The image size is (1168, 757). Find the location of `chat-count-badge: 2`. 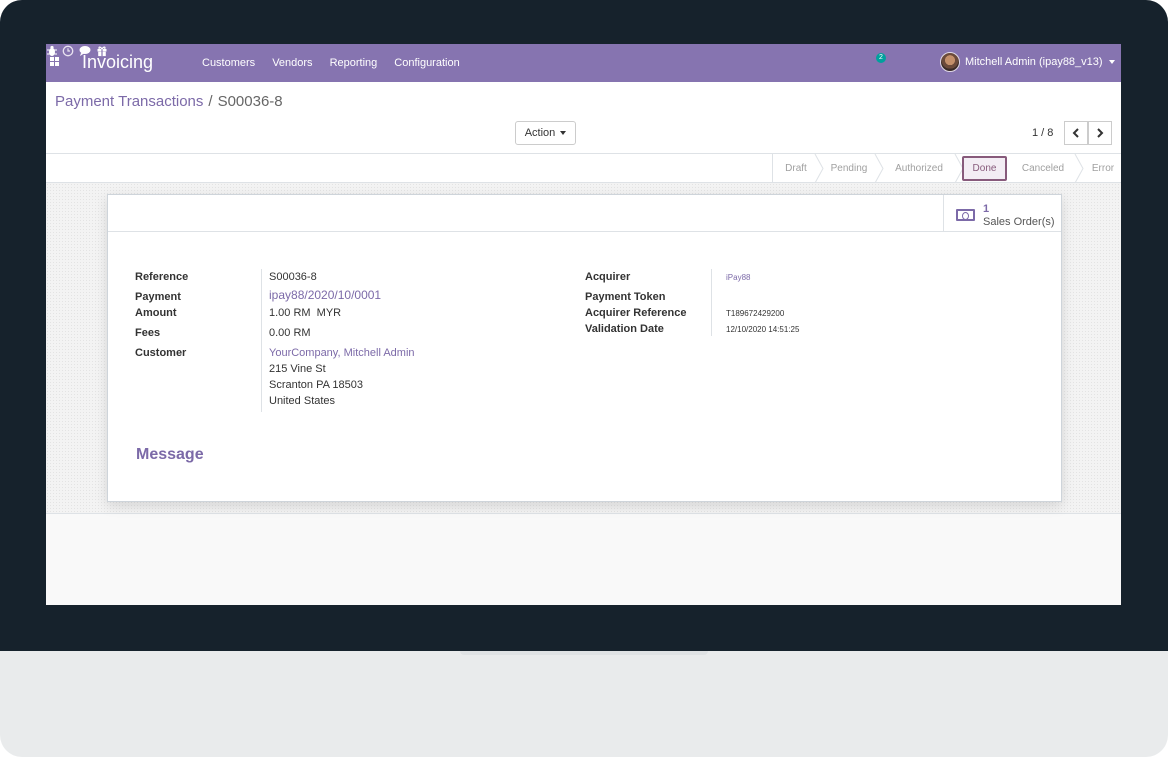

chat-count-badge: 2 is located at coordinates (881, 58).